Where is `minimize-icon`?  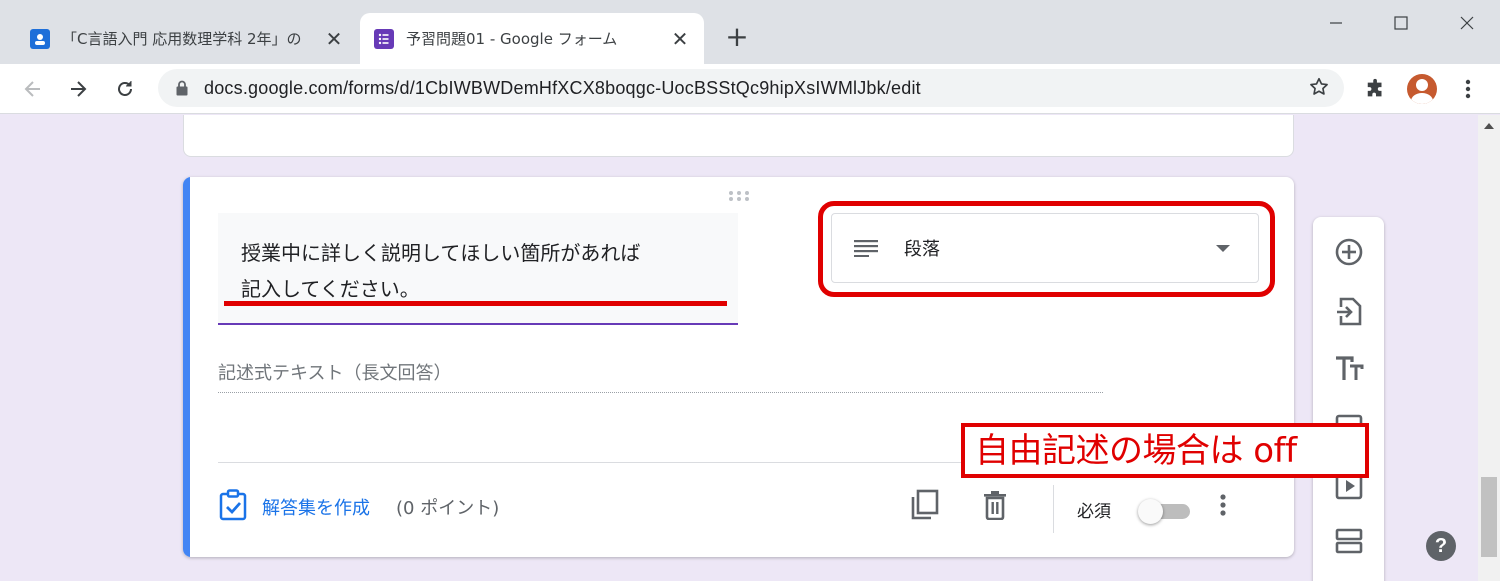
minimize-icon is located at coordinates (1336, 23).